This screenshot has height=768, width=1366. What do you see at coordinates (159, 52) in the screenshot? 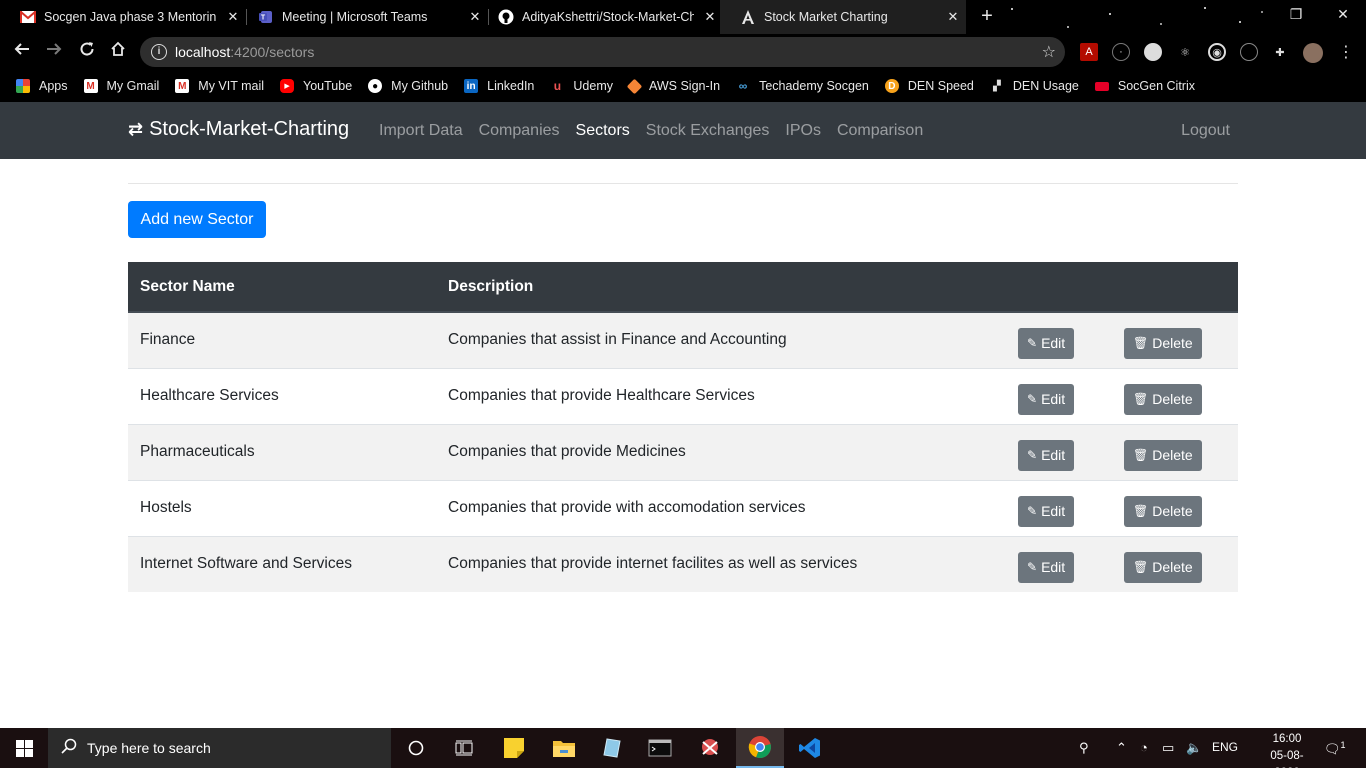
I see `site-info-icon: i` at bounding box center [159, 52].